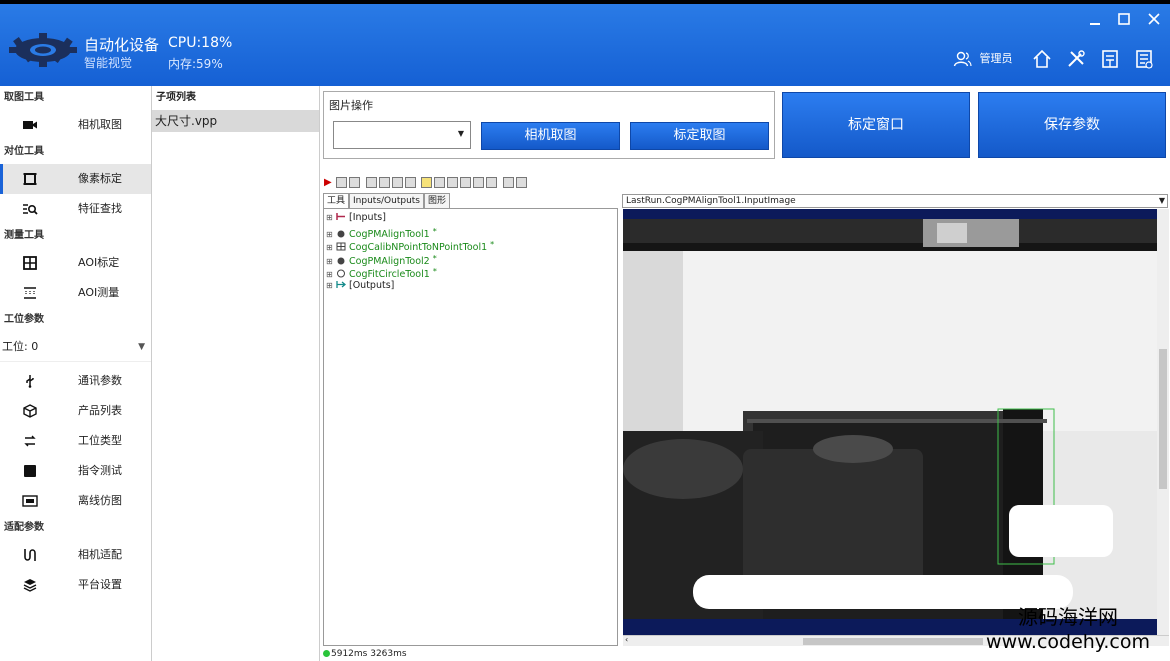  I want to click on nav-camera-adapt: 相机适配, so click(75, 555).